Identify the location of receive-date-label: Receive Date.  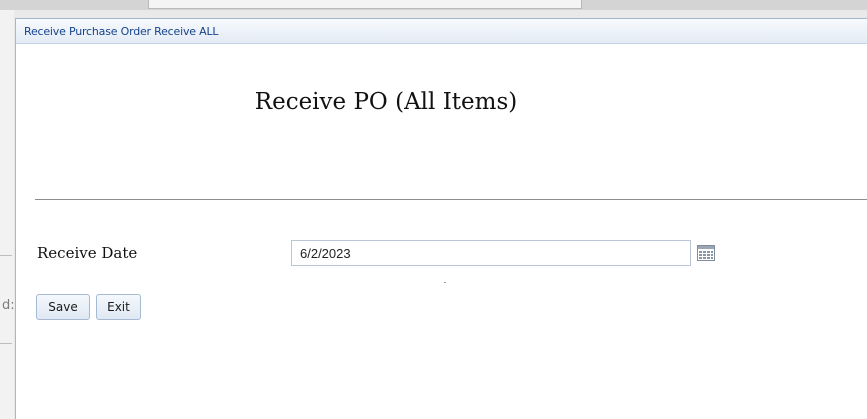
(87, 253).